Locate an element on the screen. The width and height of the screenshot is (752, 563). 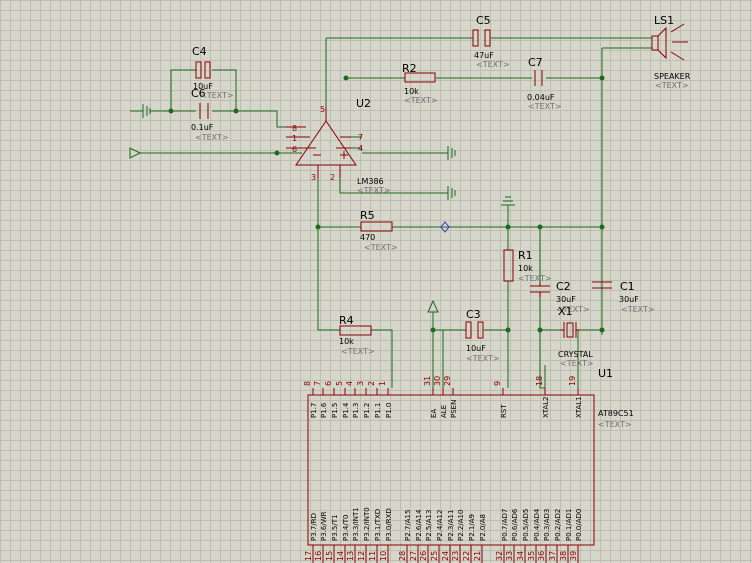
mcu-pin-label: RST is located at coordinates (504, 411).